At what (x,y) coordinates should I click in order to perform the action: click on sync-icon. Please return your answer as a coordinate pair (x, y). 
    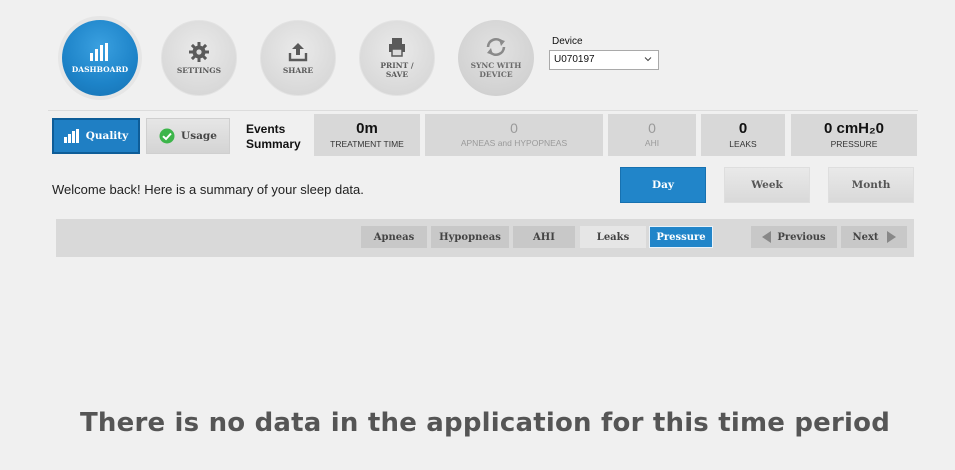
    Looking at the image, I should click on (496, 47).